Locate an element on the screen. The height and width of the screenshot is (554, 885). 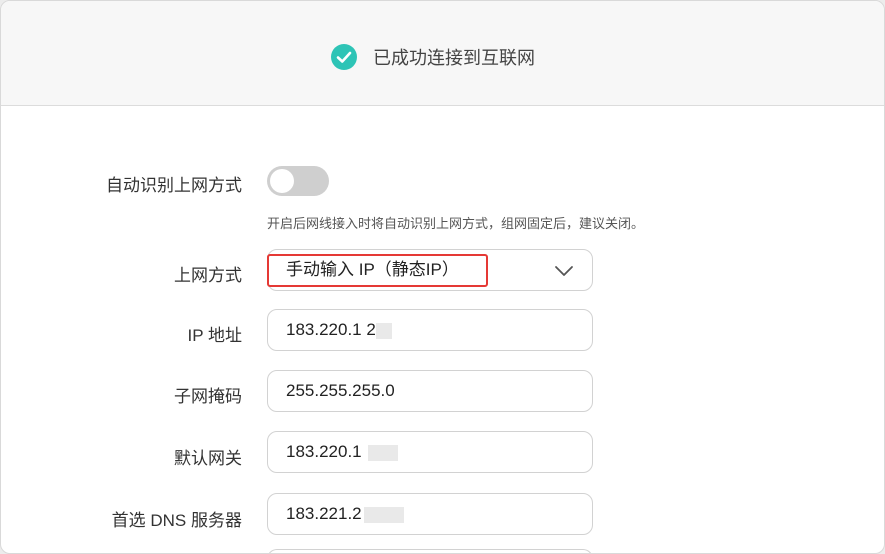
ip-address-value: 183.220.1 2 is located at coordinates (331, 329).